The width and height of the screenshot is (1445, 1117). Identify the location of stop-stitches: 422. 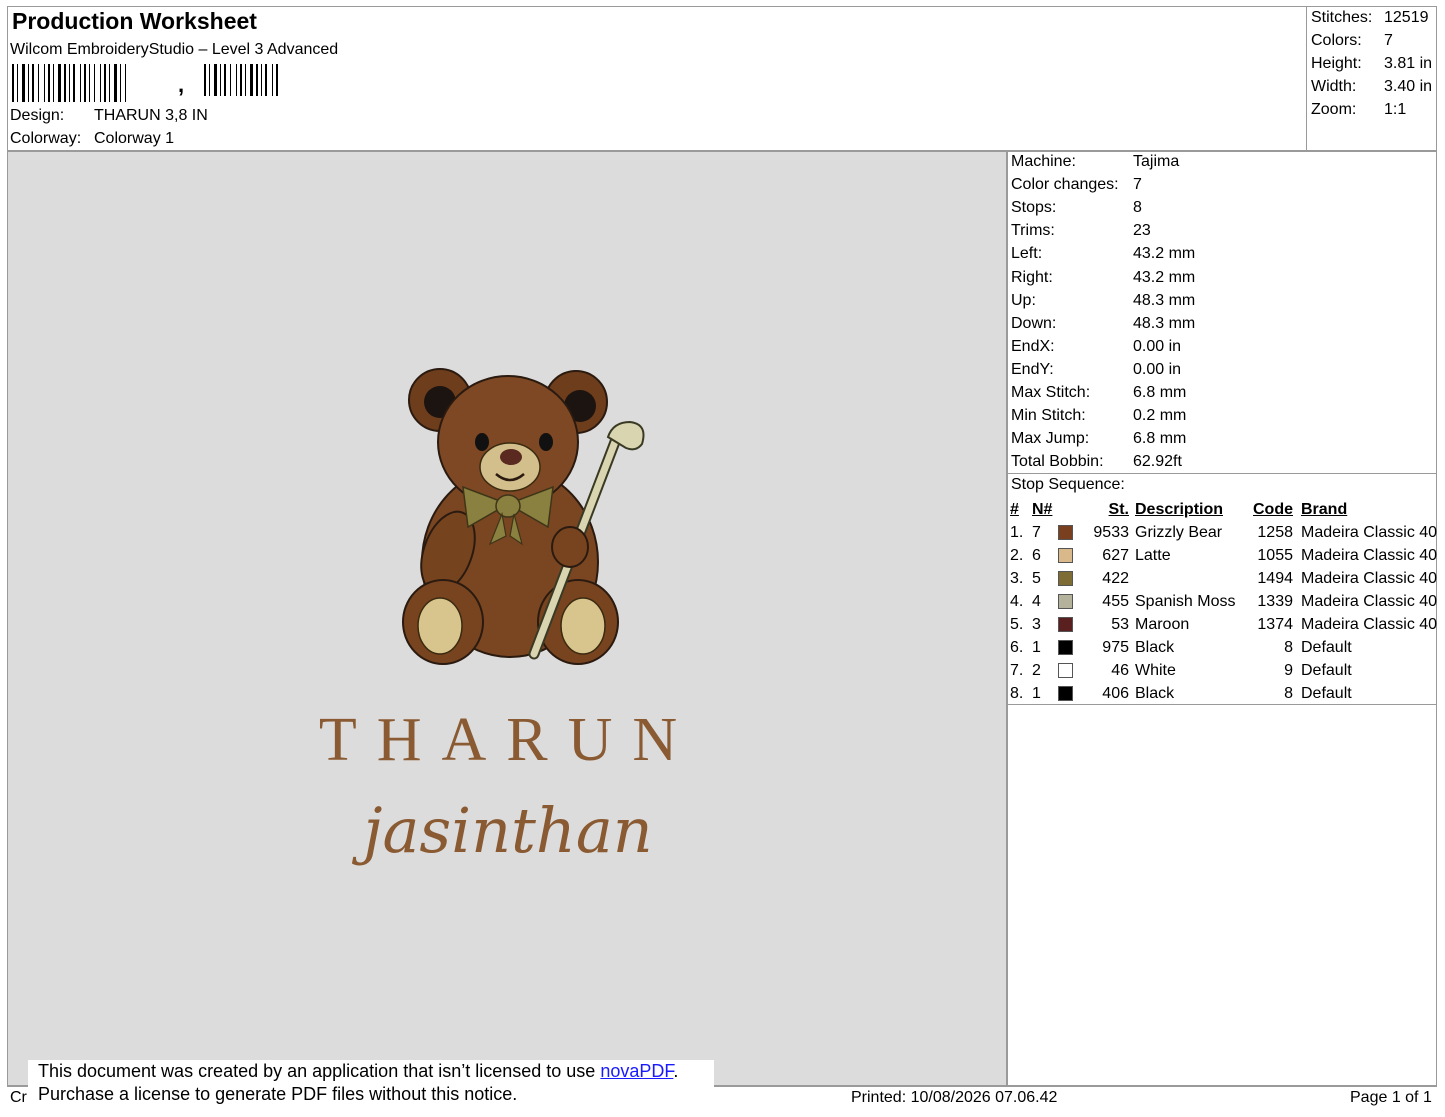
(1115, 578).